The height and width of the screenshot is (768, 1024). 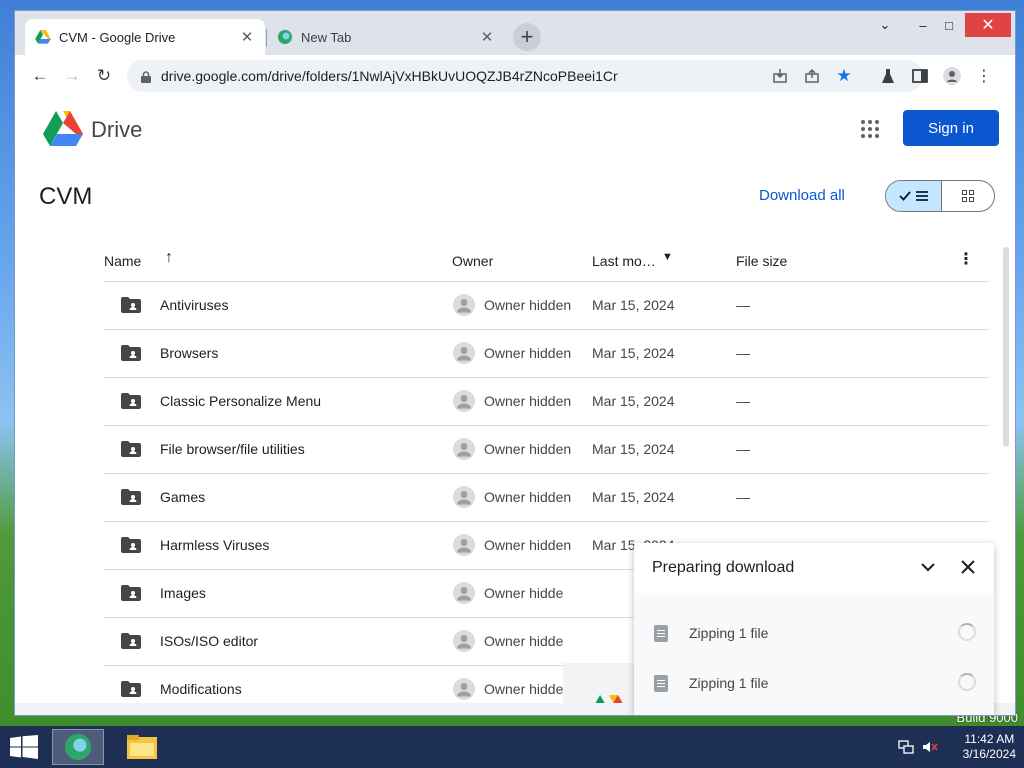 What do you see at coordinates (169, 258) in the screenshot?
I see `sort-arrow-up-icon: ↑` at bounding box center [169, 258].